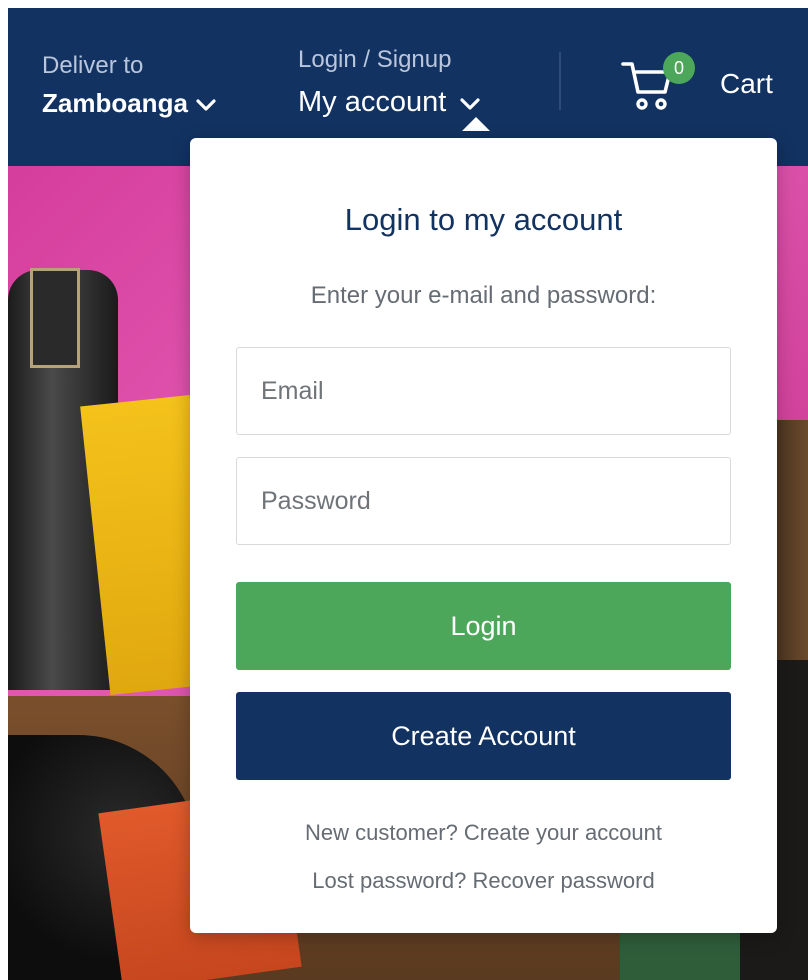  Describe the element at coordinates (115, 103) in the screenshot. I see `deliver-city-label: Zamboanga` at that location.